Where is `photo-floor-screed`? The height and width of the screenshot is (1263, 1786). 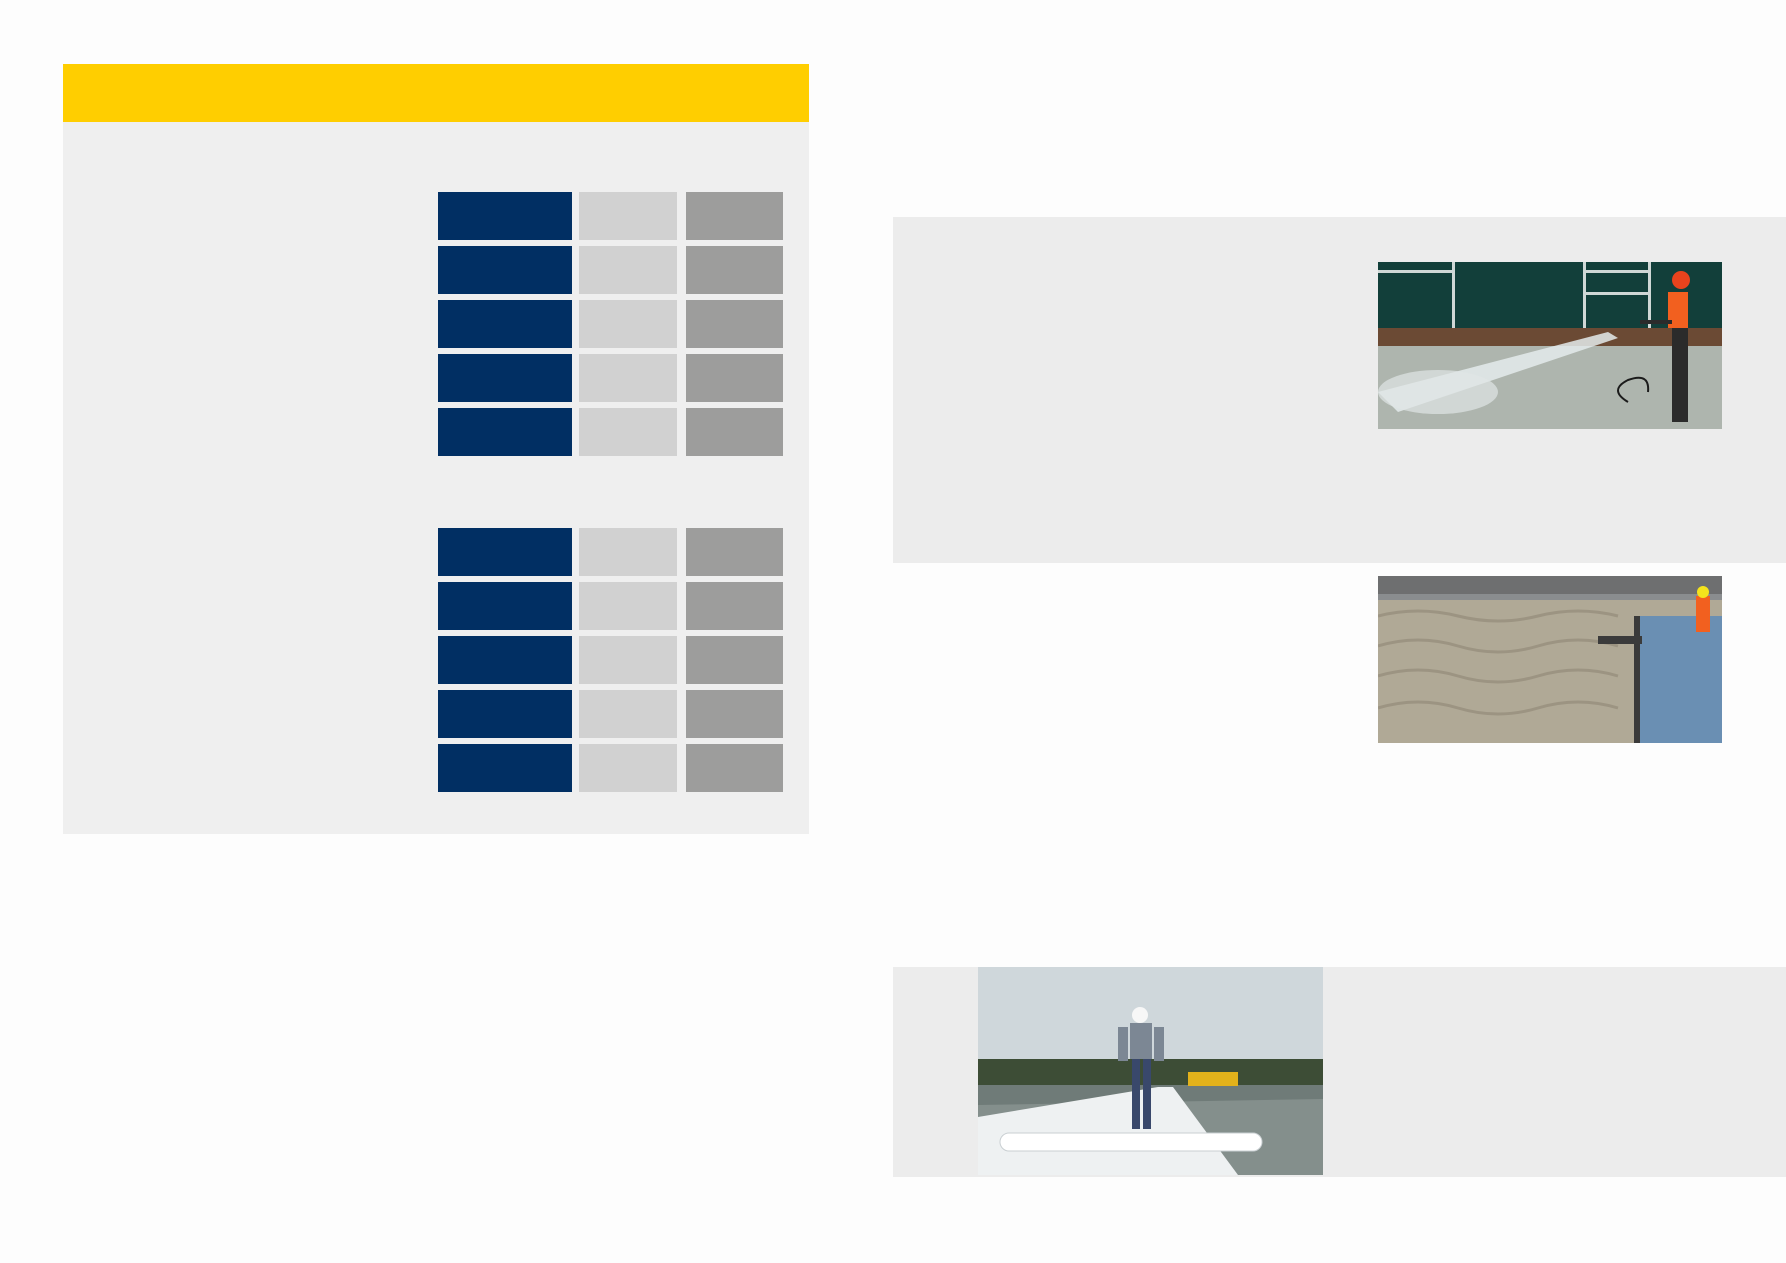
photo-floor-screed is located at coordinates (1550, 659).